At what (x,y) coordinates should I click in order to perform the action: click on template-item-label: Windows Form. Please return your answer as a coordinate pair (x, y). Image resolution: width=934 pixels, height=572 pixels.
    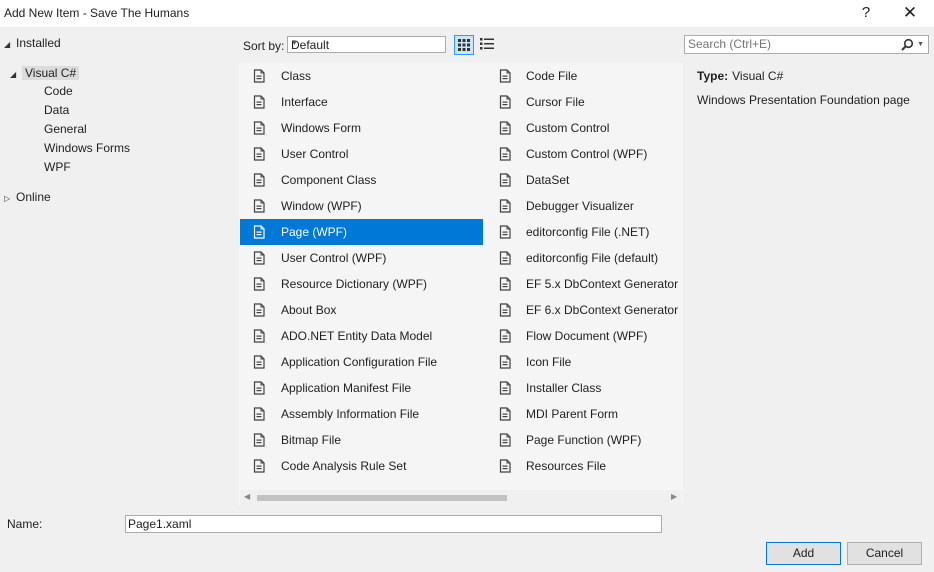
    Looking at the image, I should click on (321, 128).